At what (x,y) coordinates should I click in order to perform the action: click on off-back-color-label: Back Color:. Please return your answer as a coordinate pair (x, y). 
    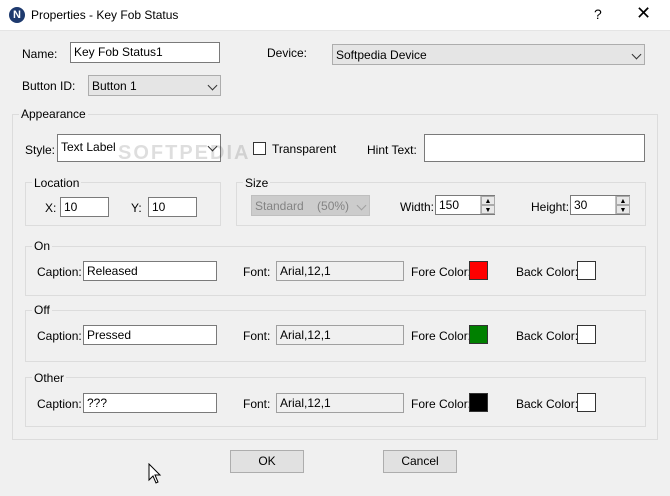
    Looking at the image, I should click on (547, 336).